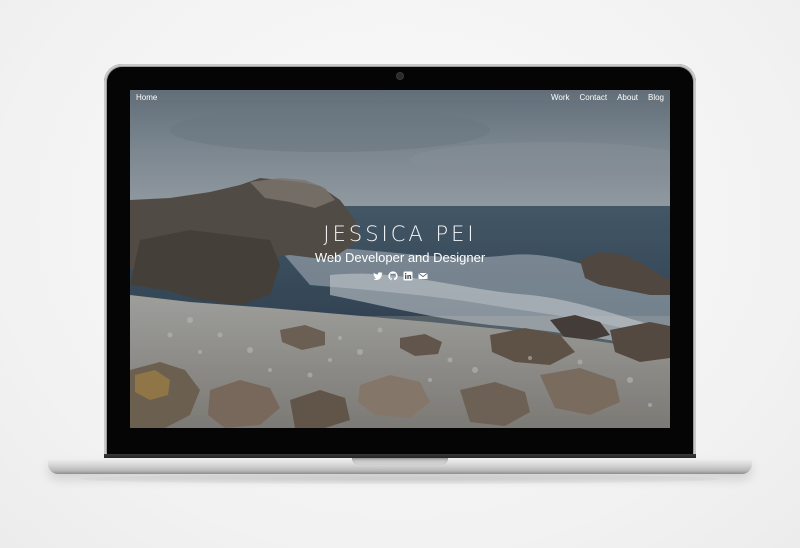  I want to click on hero: JESSICA PEI Web Developer and Designer, so click(400, 251).